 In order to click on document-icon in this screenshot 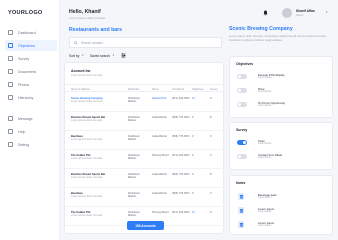, I will do `click(241, 224)`.